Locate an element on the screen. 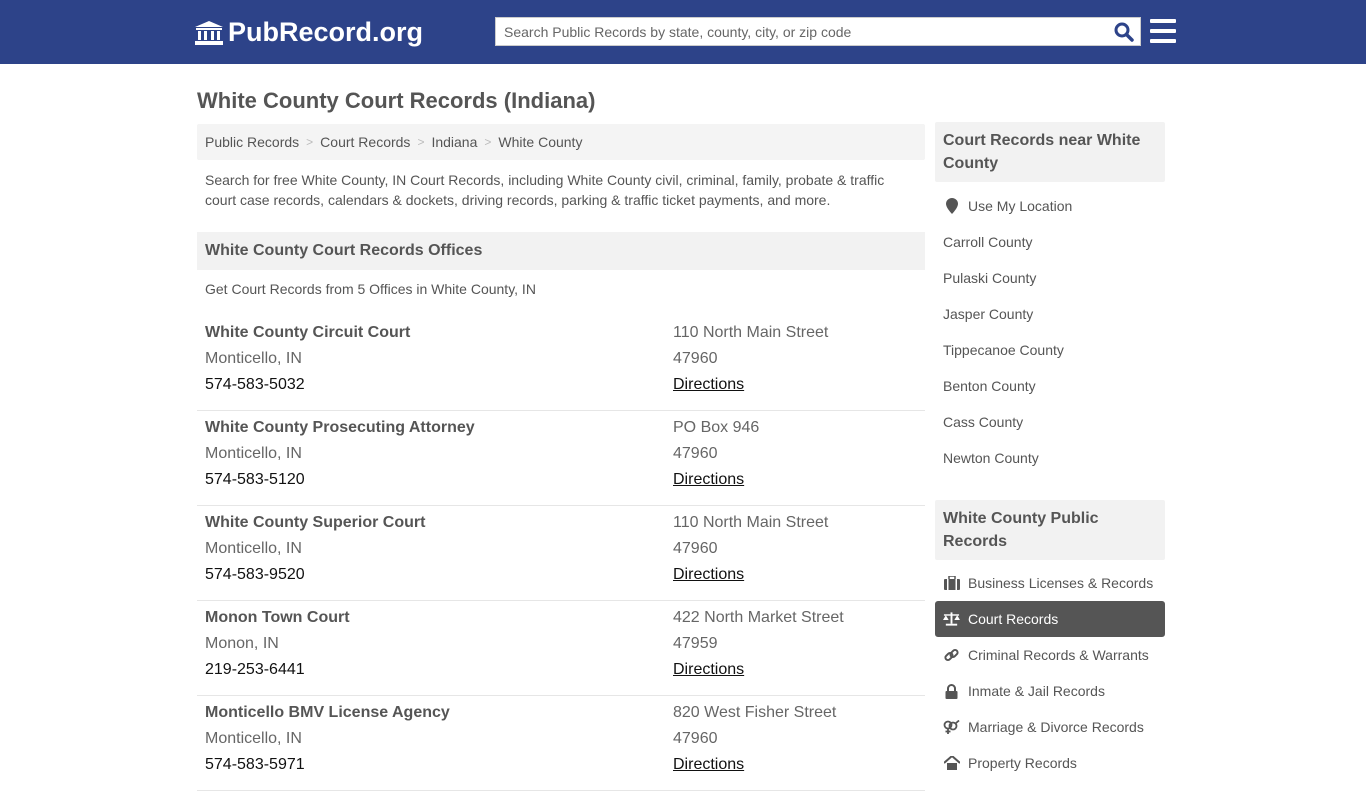  sidebar-item-inmate: Inmate & Jail Records is located at coordinates (1050, 691).